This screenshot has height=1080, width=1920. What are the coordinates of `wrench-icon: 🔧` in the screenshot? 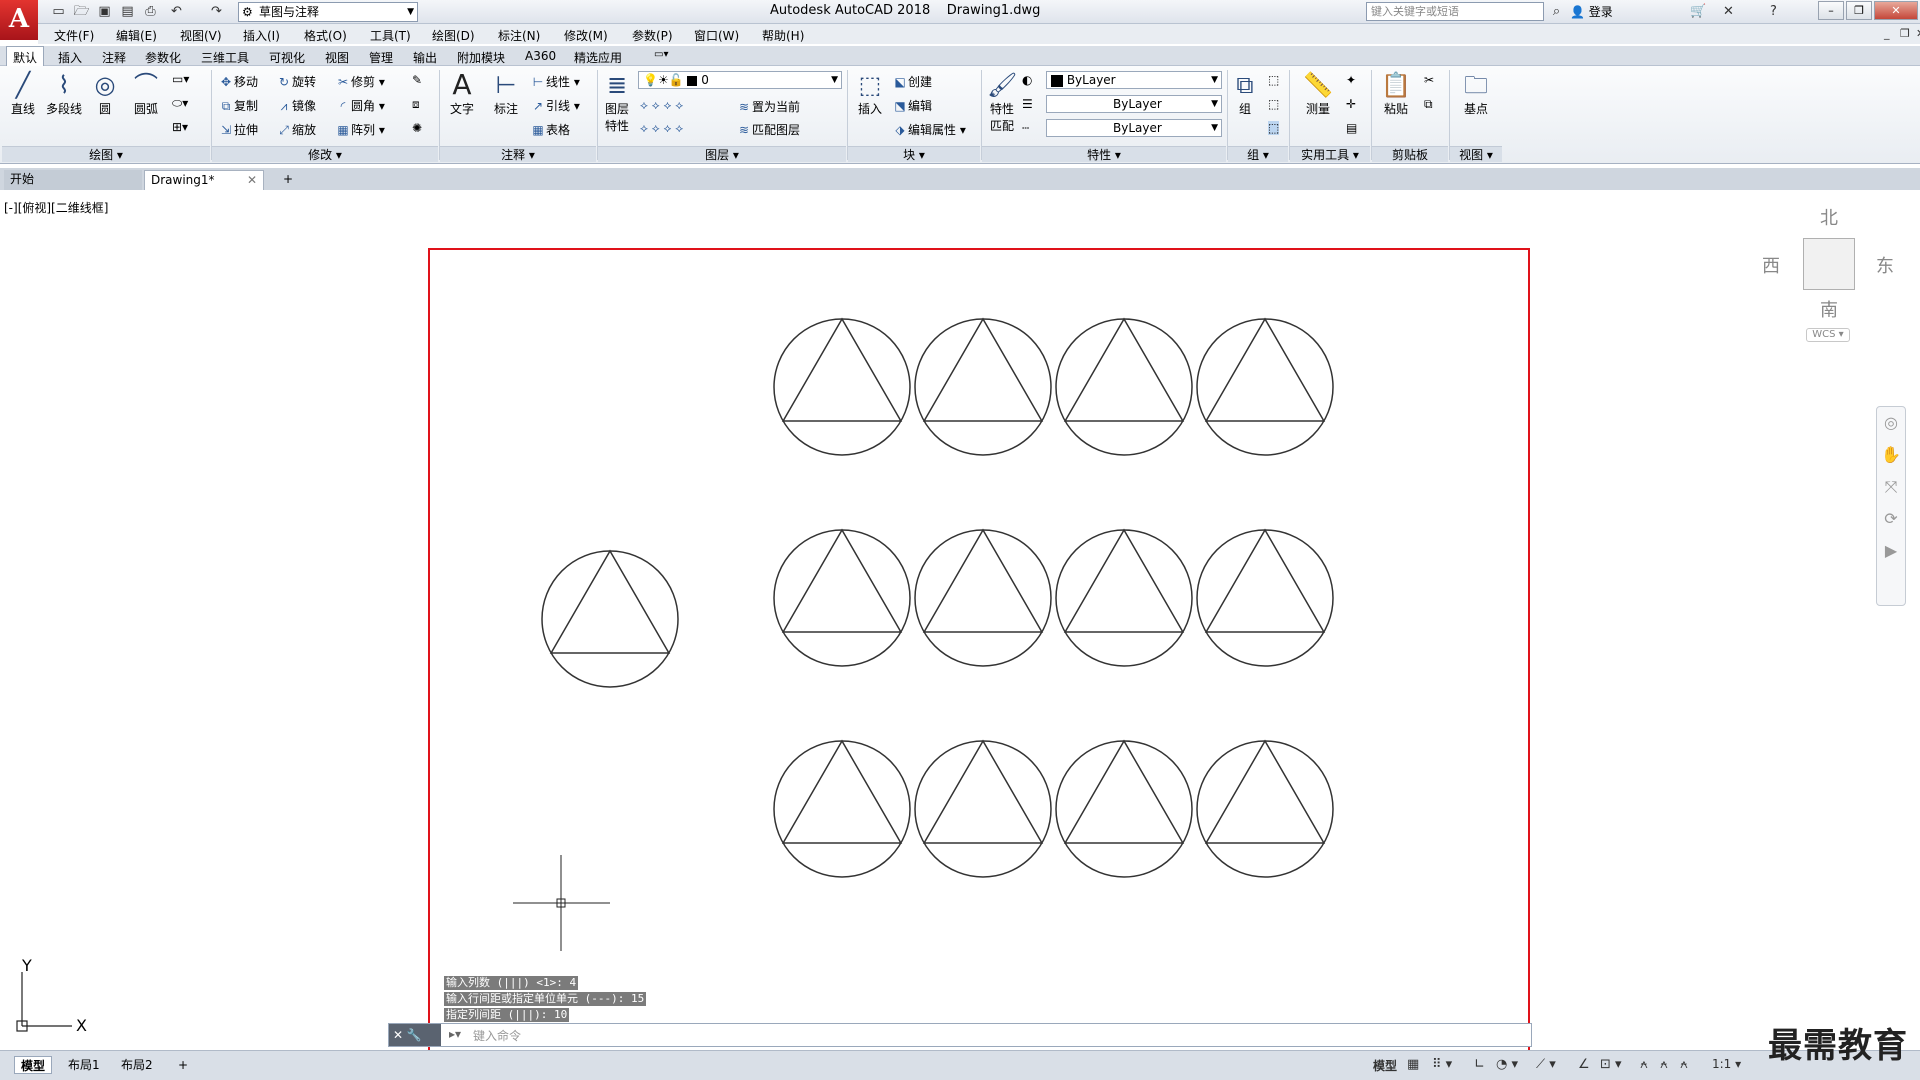 It's located at (414, 1035).